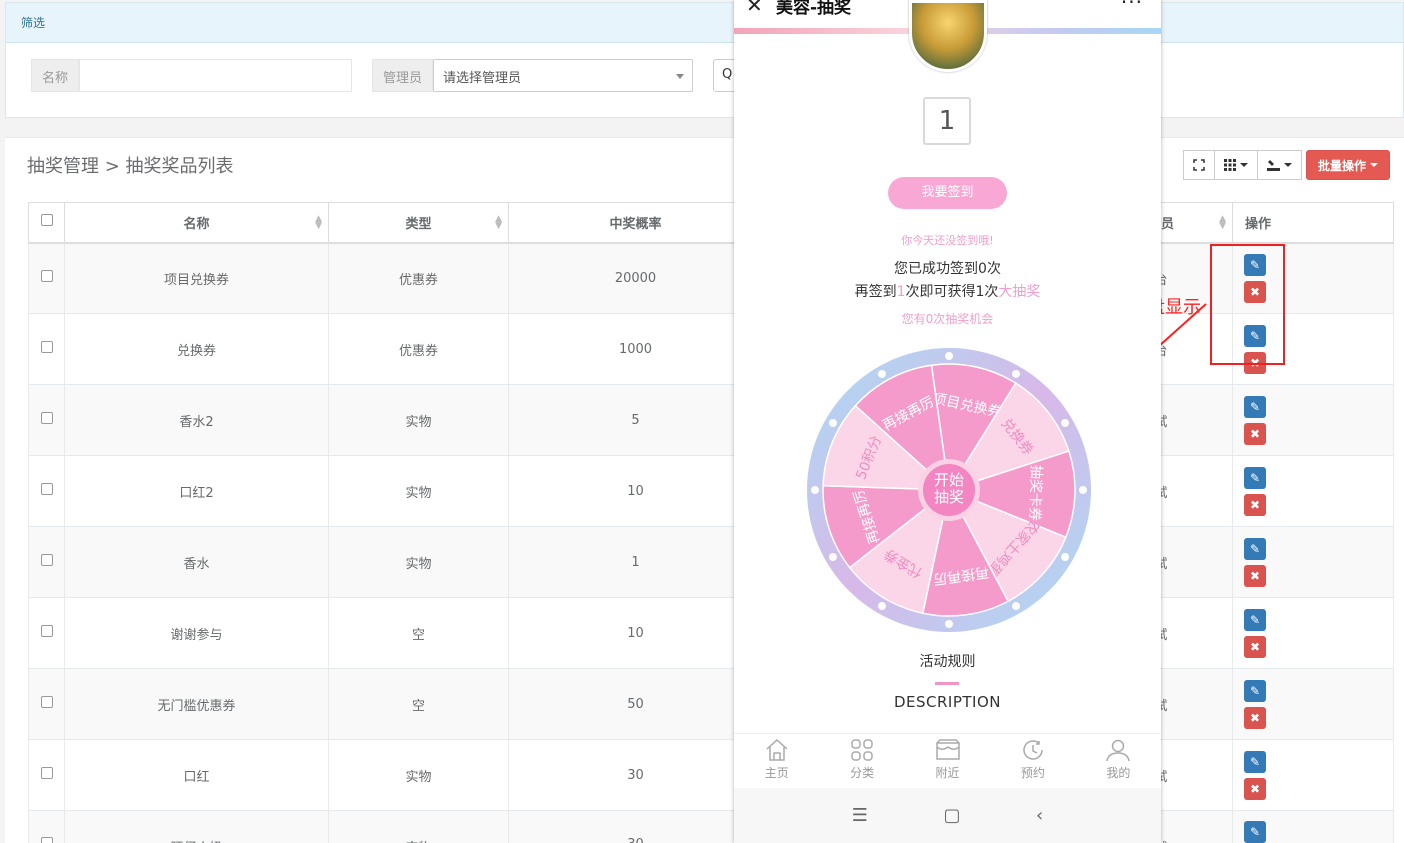  What do you see at coordinates (704, 60) in the screenshot?
I see `filter-panel: 筛选 名称 管理员 请选择管理员 Q` at bounding box center [704, 60].